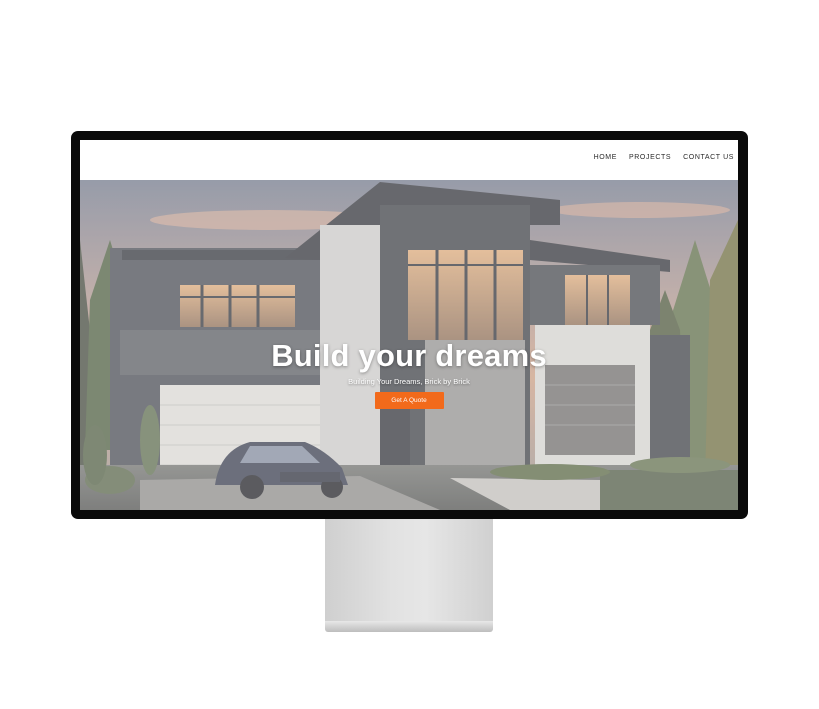 The image size is (819, 709). What do you see at coordinates (409, 570) in the screenshot?
I see `monitor-stand` at bounding box center [409, 570].